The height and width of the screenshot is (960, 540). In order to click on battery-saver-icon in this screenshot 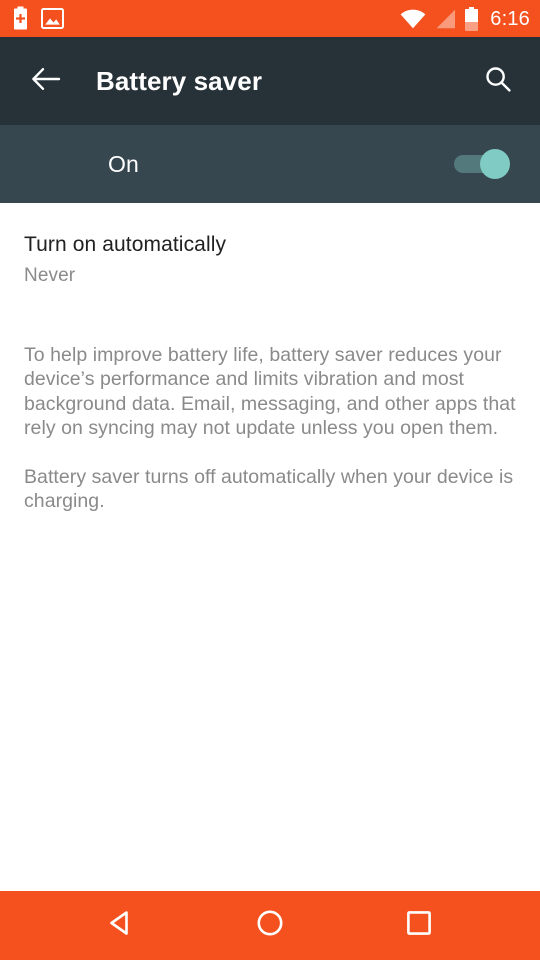, I will do `click(20, 18)`.